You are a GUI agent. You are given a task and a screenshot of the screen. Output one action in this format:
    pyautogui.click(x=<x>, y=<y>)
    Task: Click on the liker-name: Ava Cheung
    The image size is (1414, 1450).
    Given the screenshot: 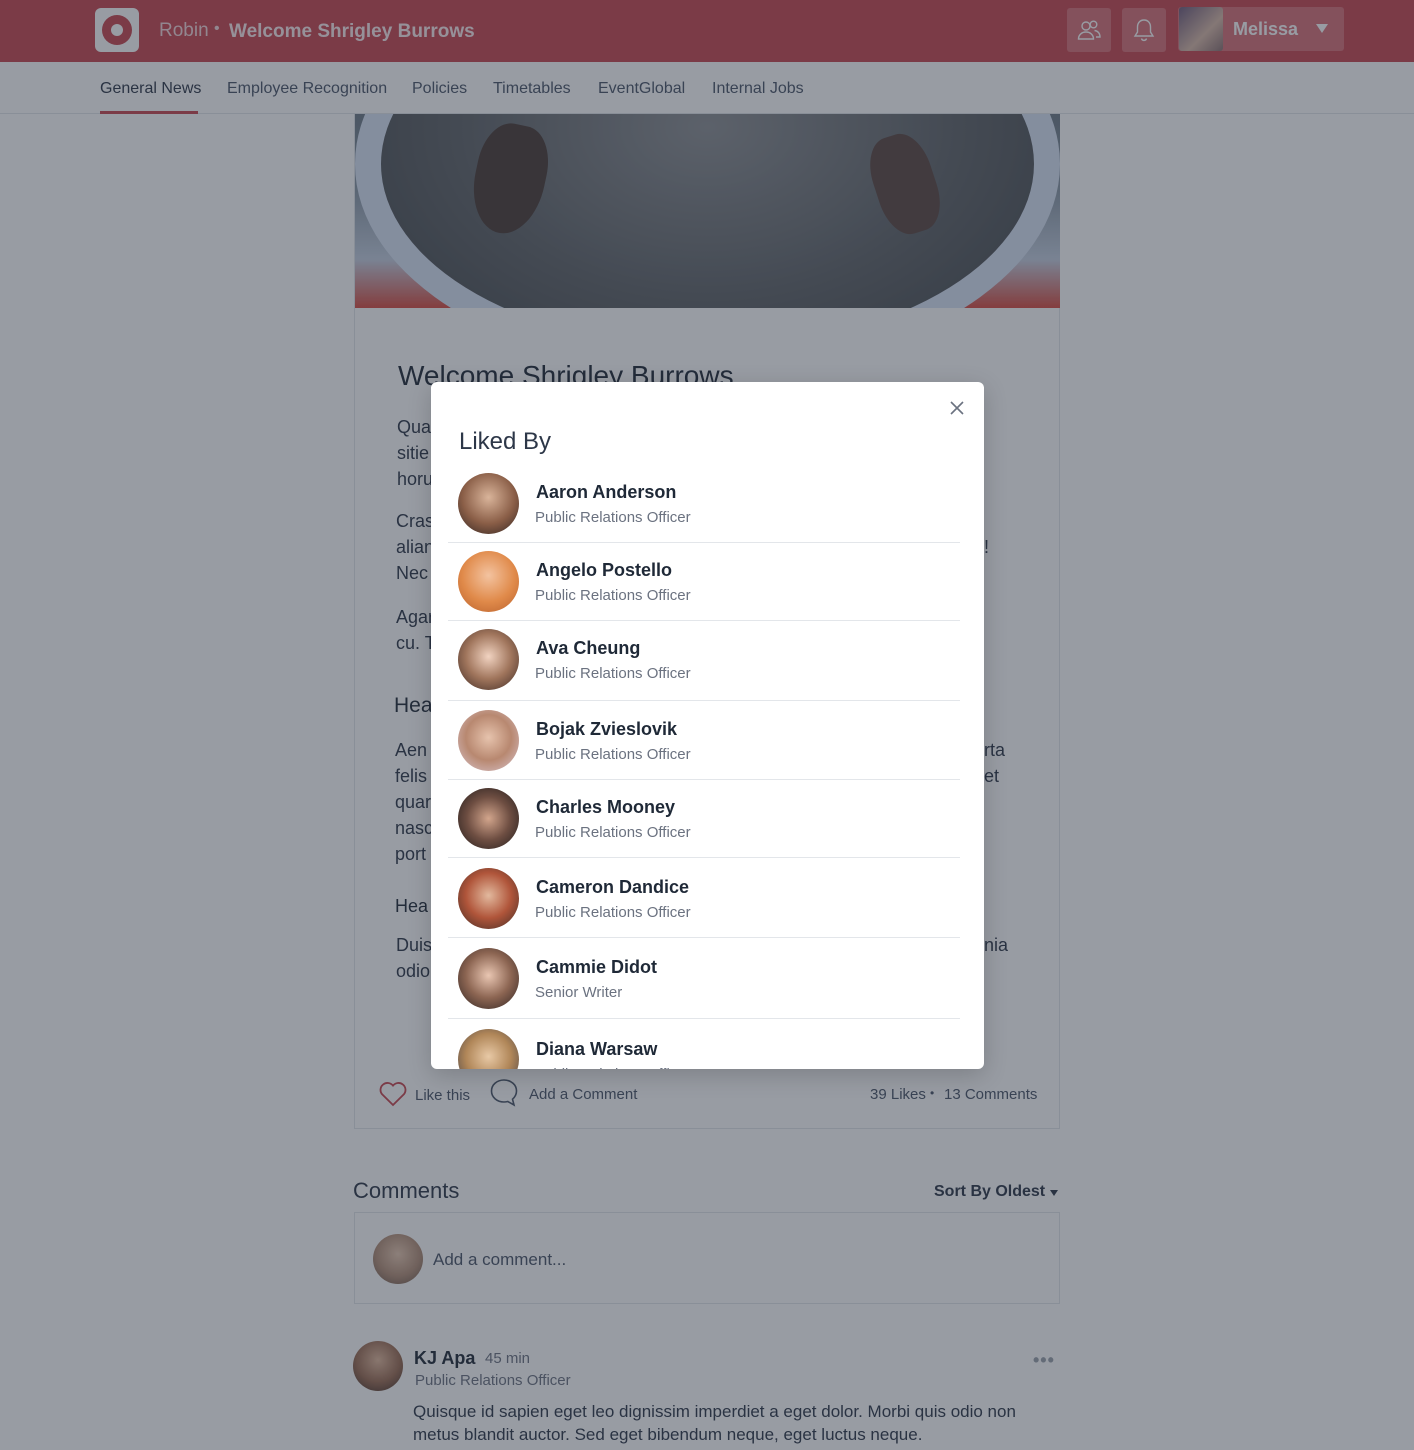 What is the action you would take?
    pyautogui.click(x=588, y=648)
    